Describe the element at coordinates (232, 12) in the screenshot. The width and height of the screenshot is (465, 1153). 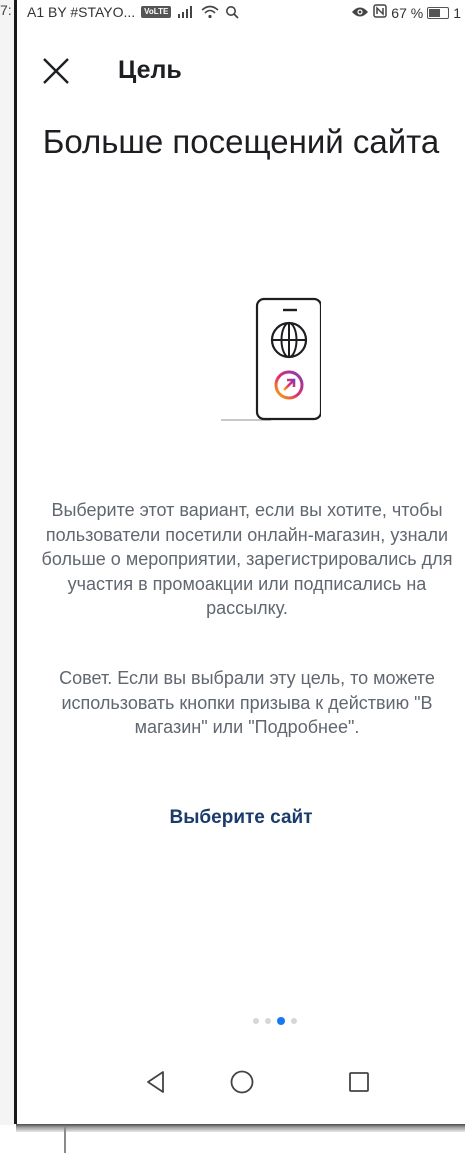
I see `search-icon` at that location.